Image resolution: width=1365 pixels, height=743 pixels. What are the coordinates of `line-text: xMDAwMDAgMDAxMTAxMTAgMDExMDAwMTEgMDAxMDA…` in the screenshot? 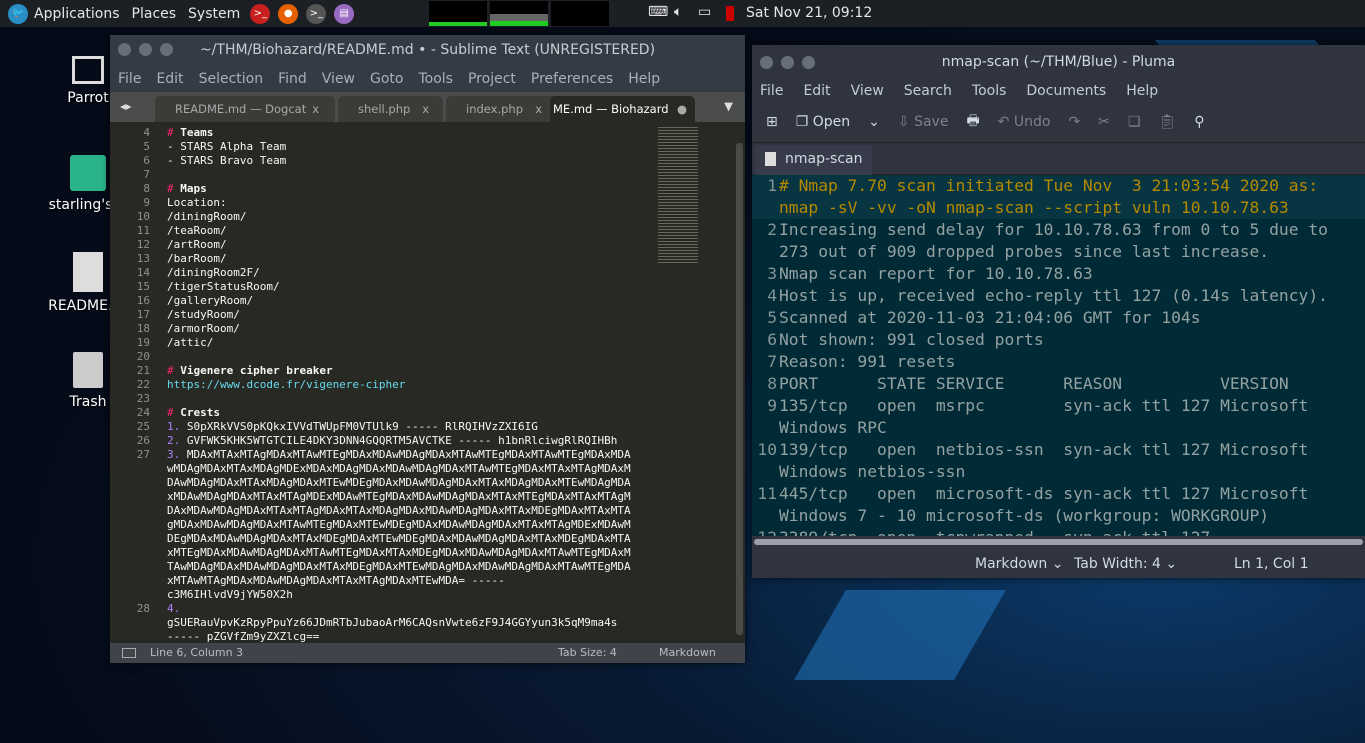 It's located at (417, 497).